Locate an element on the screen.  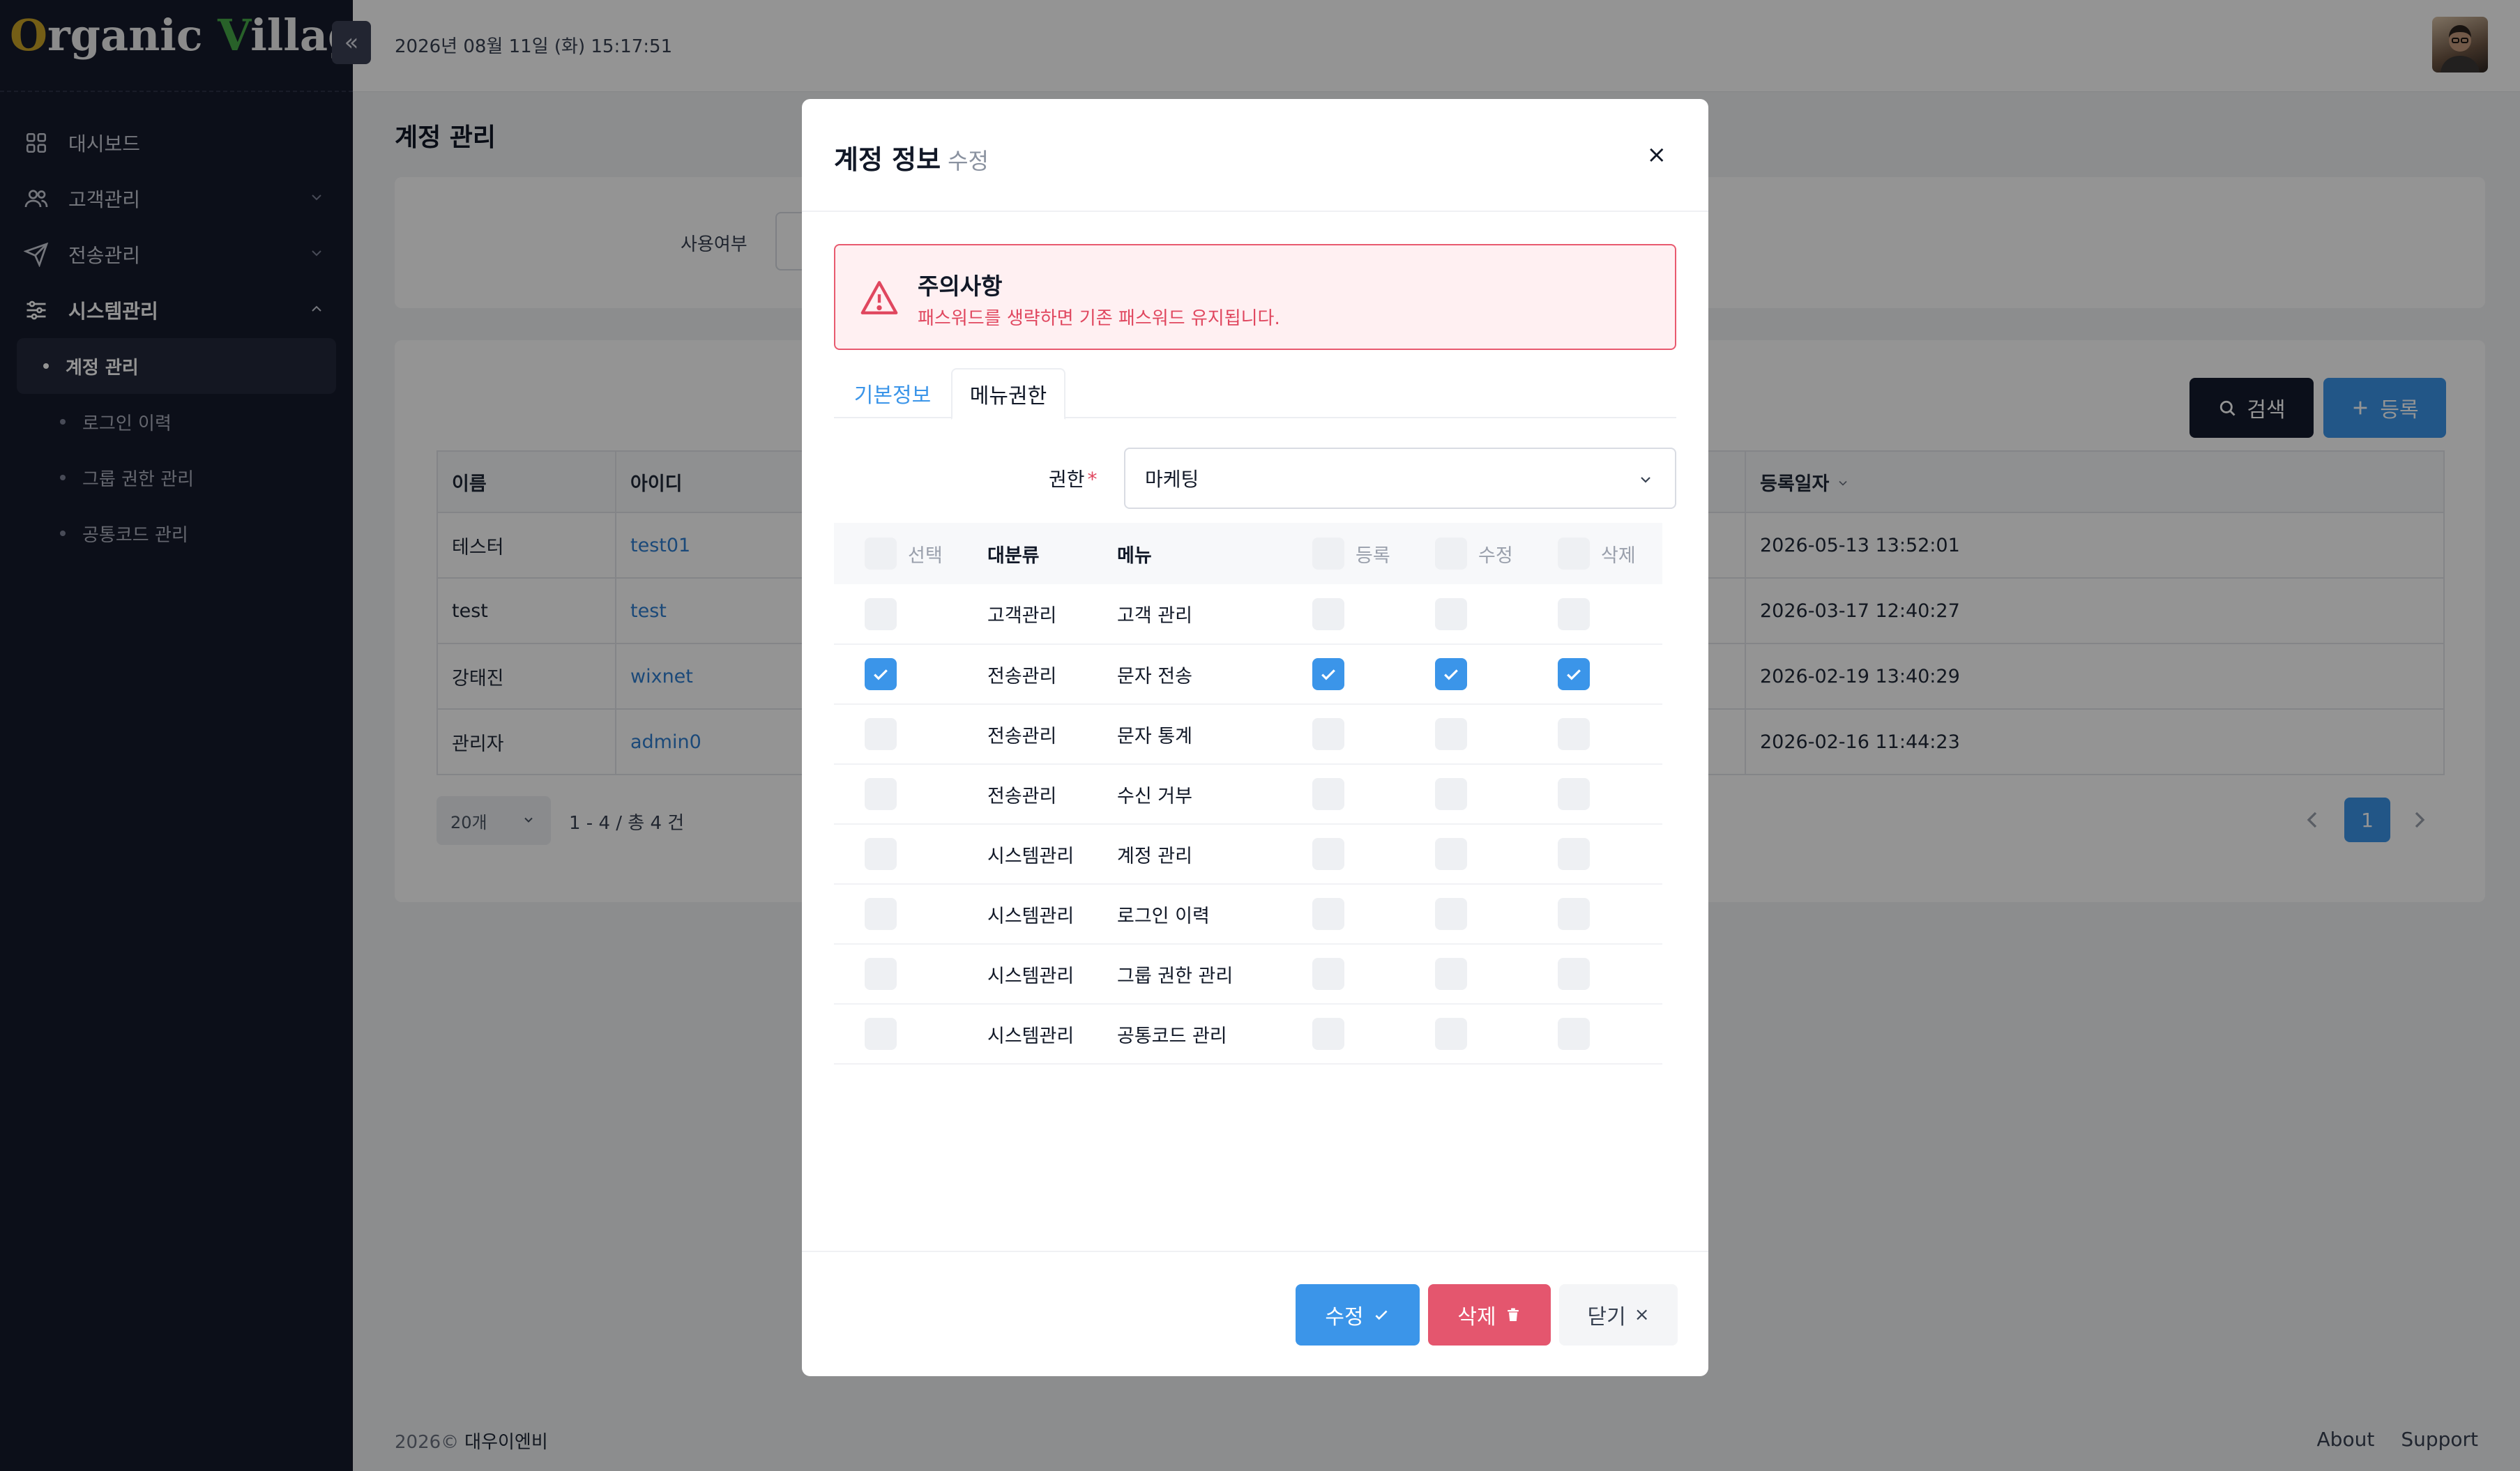
cell-menu: 수신 거부 is located at coordinates (1199, 794).